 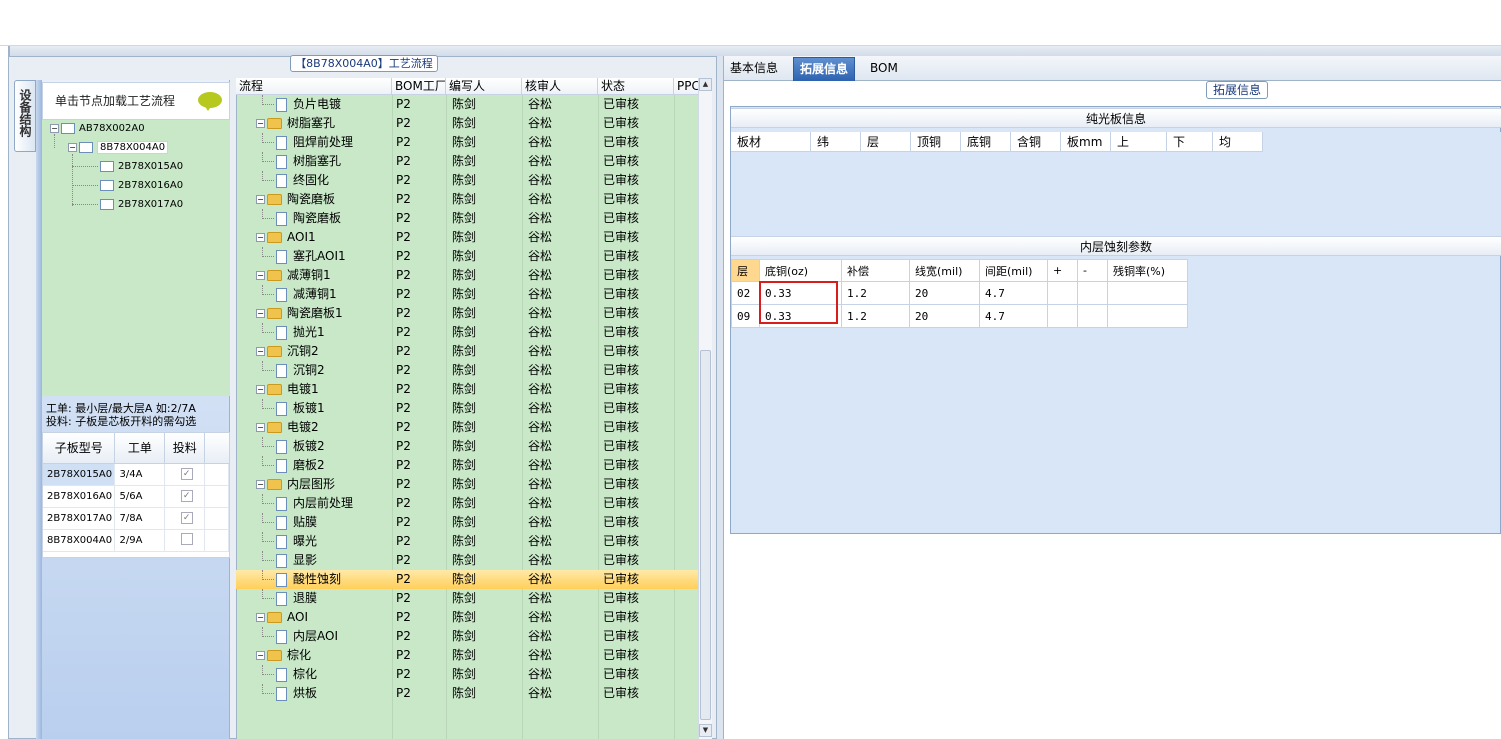 What do you see at coordinates (467, 123) in the screenshot?
I see `flow-row: − 树脂塞孔 P2 陈剑 谷松 已审核` at bounding box center [467, 123].